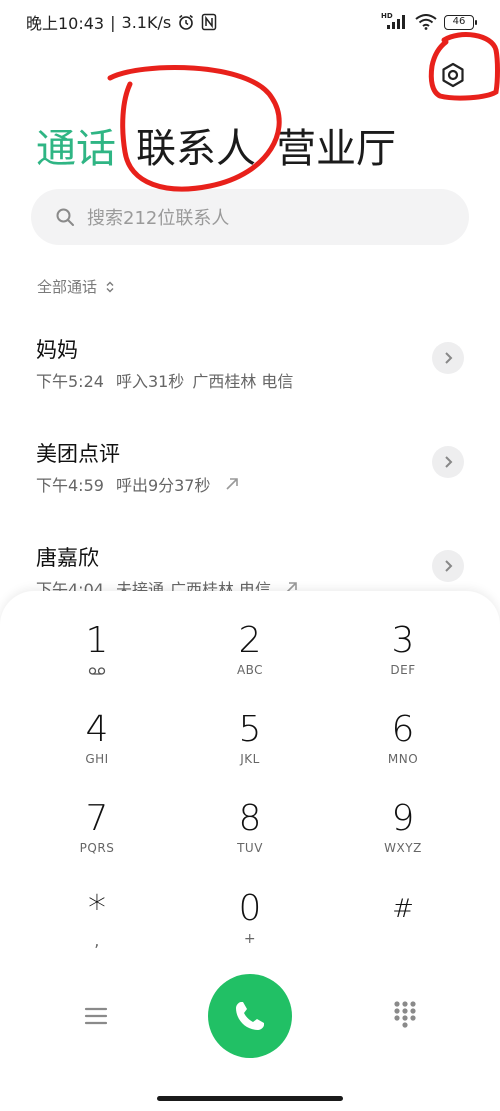 This screenshot has width=500, height=1111. I want to click on call-time: 下午4:59, so click(70, 485).